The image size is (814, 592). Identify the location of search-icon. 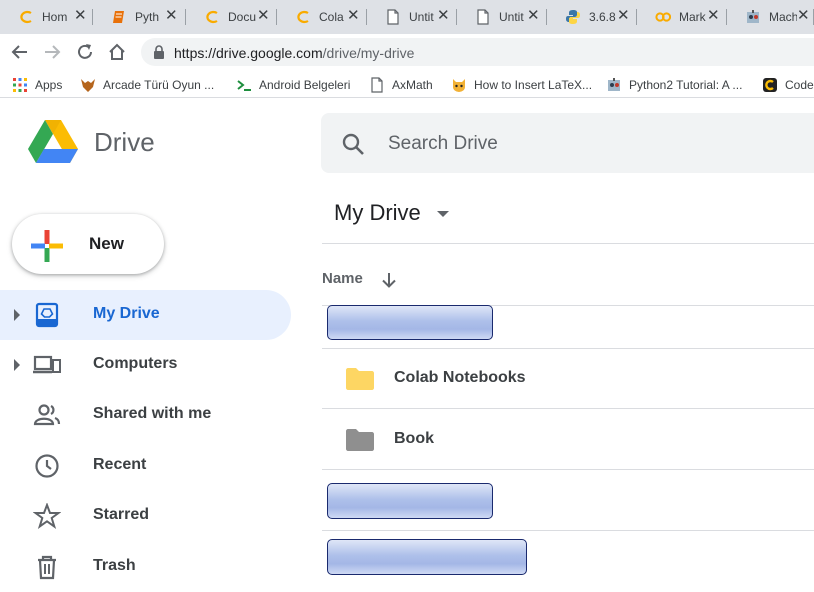
(353, 144).